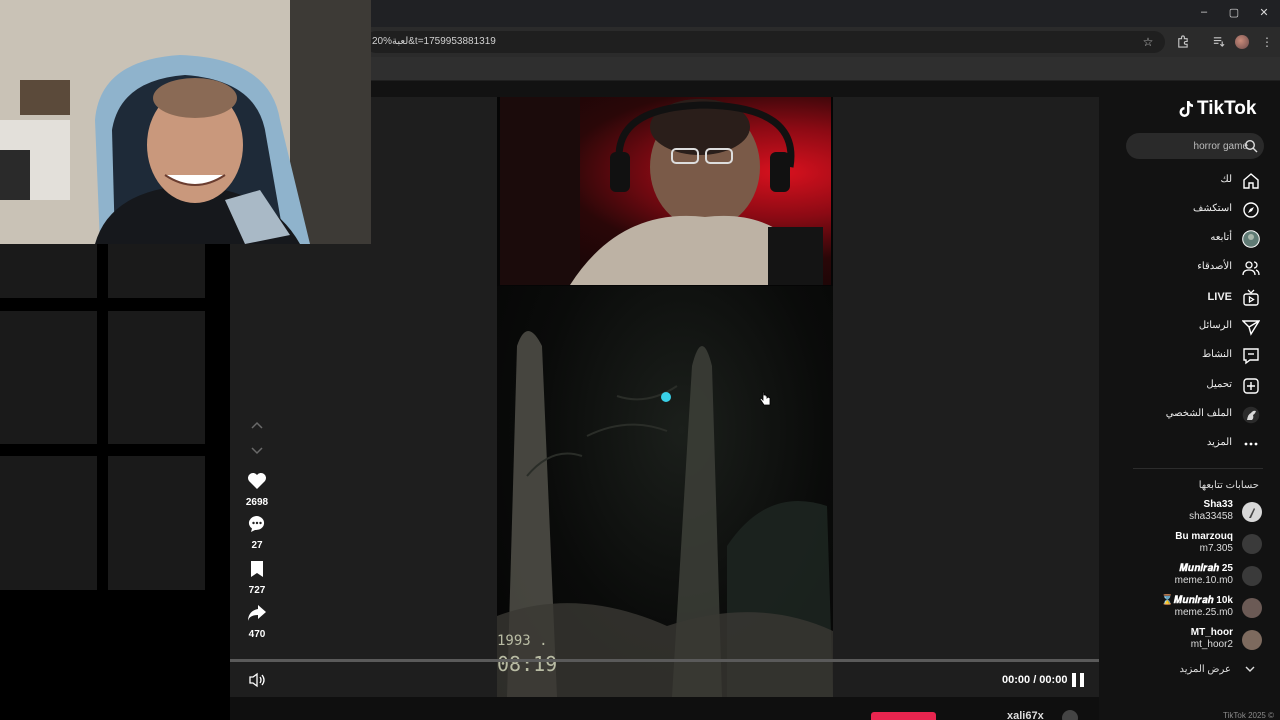 Image resolution: width=1280 pixels, height=720 pixels. I want to click on following-account: MT_hoor mt_hoor2, so click(1196, 641).